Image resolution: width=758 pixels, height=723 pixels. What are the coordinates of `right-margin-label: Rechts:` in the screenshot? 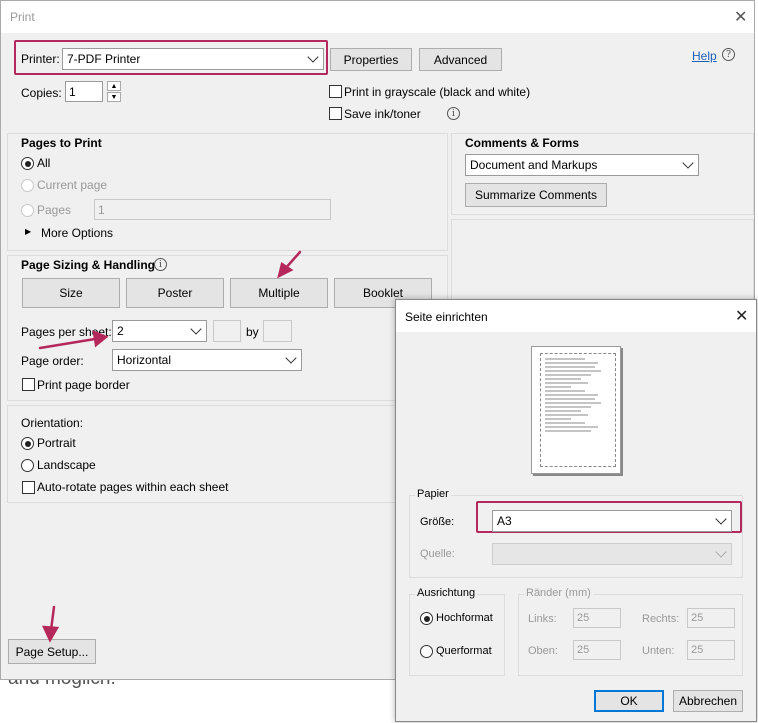 It's located at (661, 619).